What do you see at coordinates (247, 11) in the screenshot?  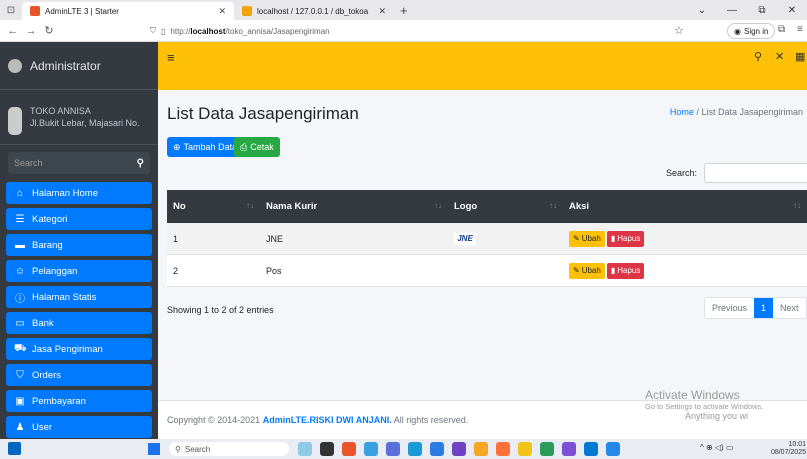 I see `phpmyadmin-favicon-icon` at bounding box center [247, 11].